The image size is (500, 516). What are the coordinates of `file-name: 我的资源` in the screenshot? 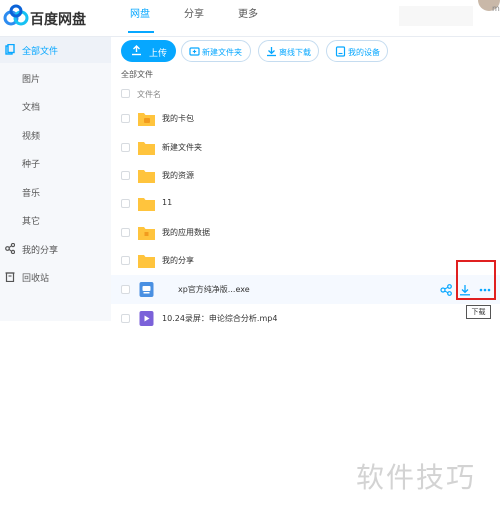 It's located at (178, 175).